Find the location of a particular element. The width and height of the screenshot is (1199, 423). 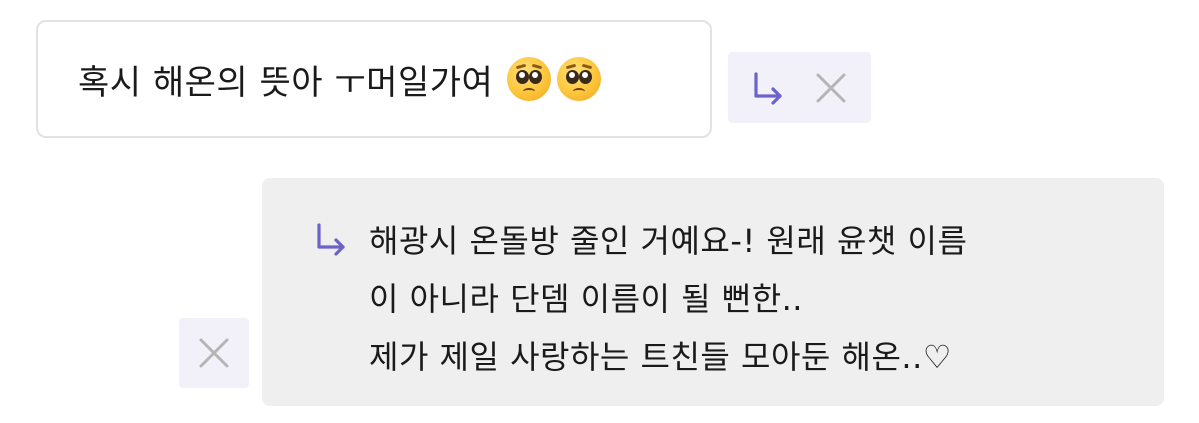

question-text: 혹시 해온의 뜻아 ㅜ머일가여 is located at coordinates (286, 82).